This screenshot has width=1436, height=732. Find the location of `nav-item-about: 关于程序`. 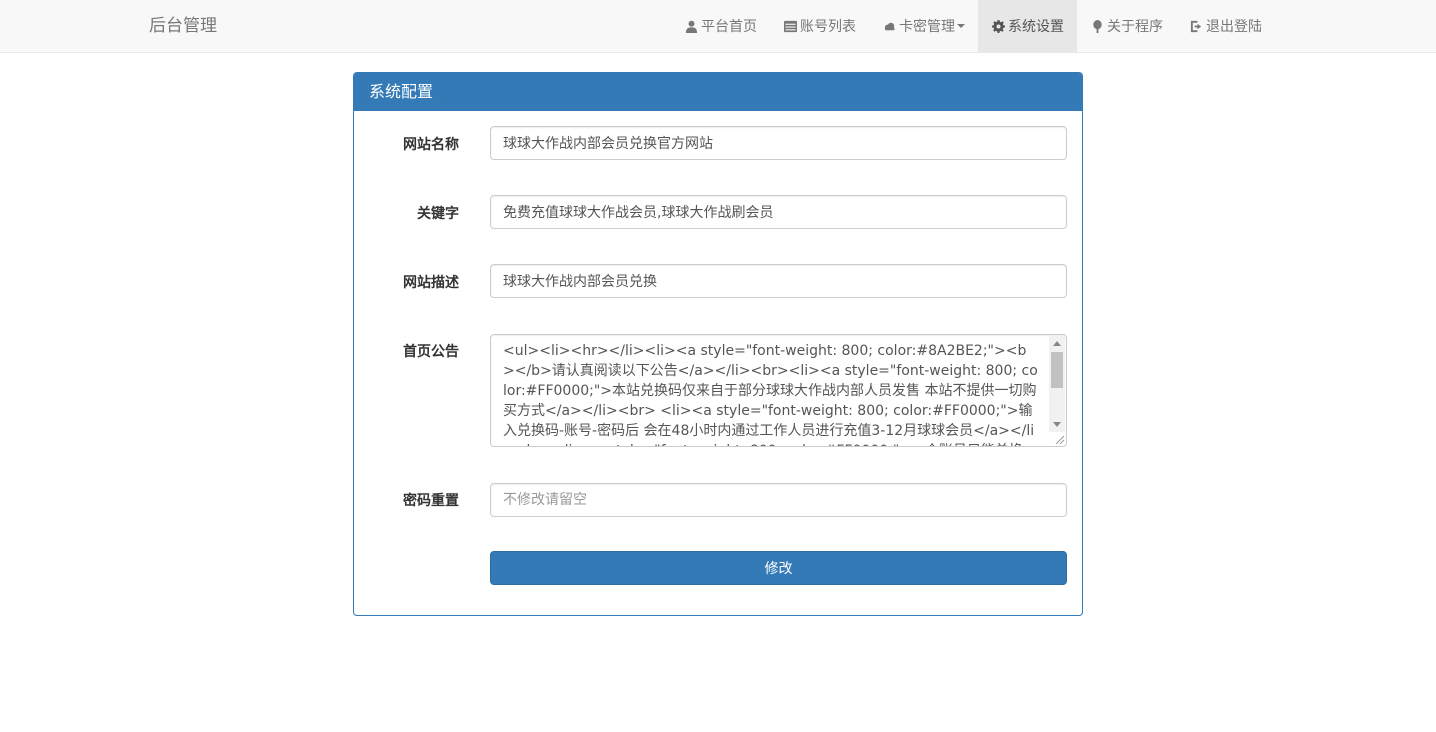

nav-item-about: 关于程序 is located at coordinates (1126, 26).